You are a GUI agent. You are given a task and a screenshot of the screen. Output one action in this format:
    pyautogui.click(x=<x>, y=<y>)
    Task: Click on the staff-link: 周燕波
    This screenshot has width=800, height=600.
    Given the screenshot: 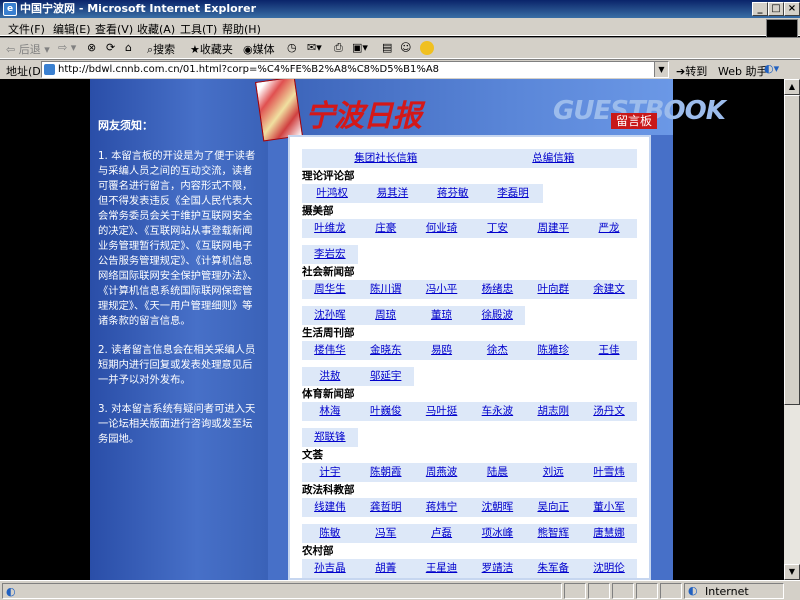 What is the action you would take?
    pyautogui.click(x=442, y=472)
    